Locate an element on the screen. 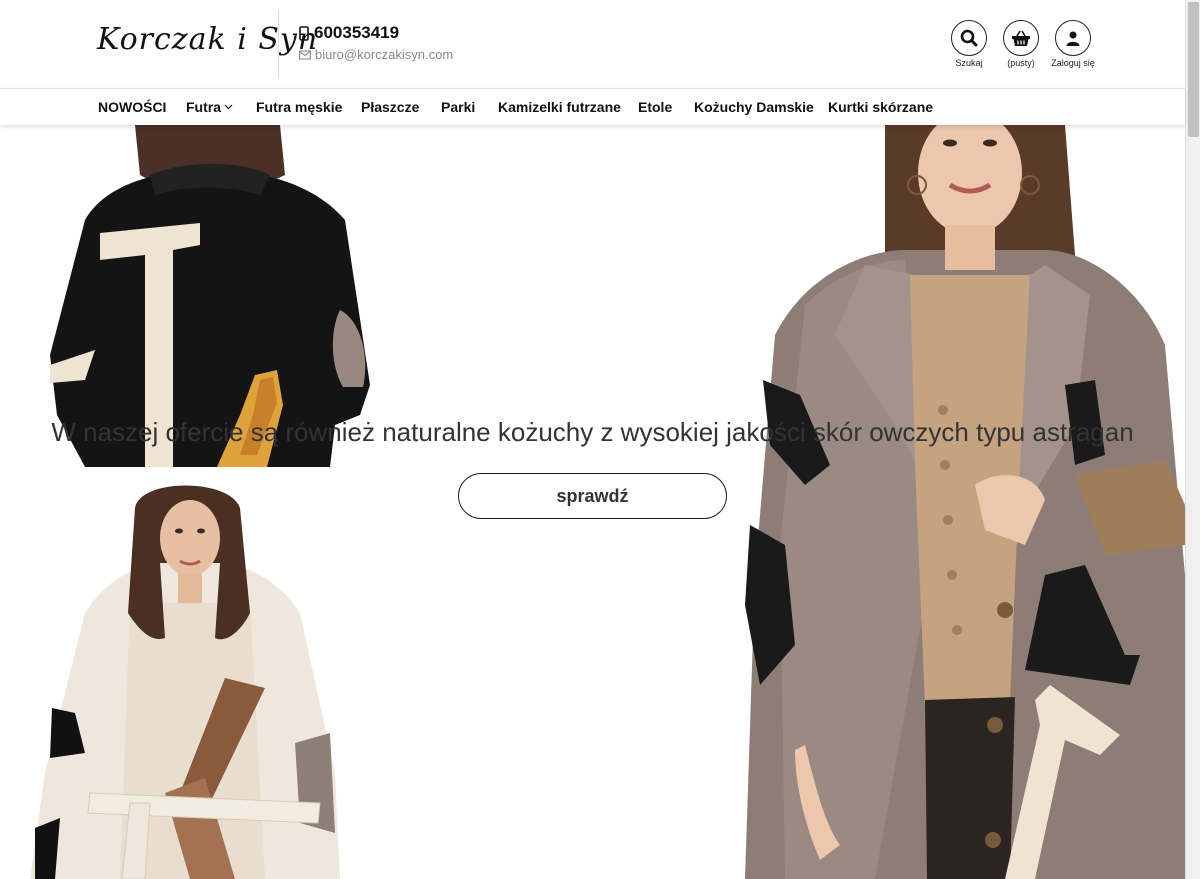  cart-button is located at coordinates (1021, 38).